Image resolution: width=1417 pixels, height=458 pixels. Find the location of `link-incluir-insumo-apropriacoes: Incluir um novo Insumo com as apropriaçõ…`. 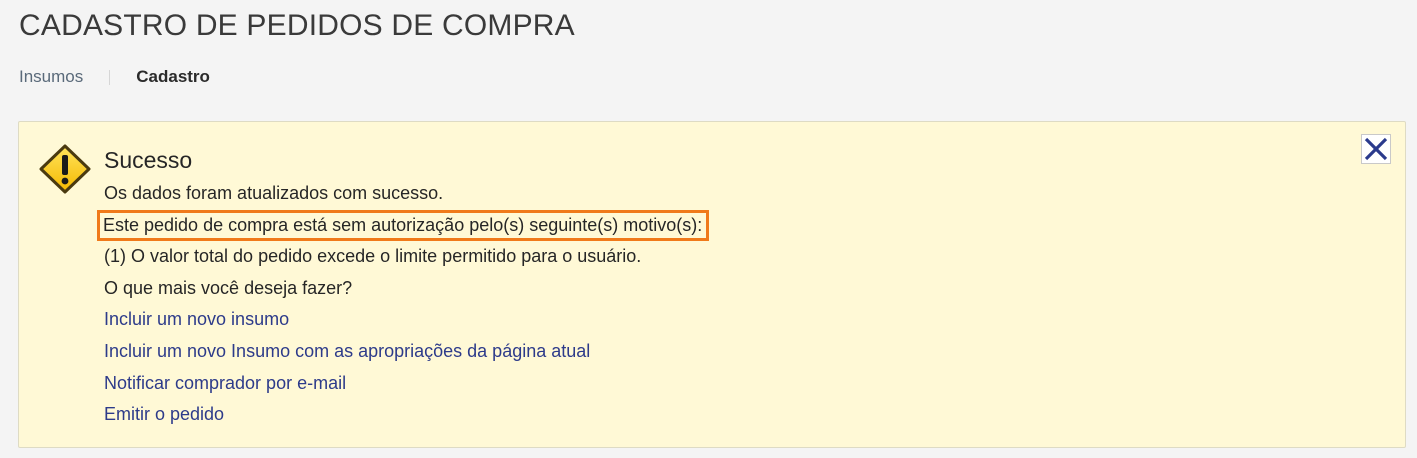

link-incluir-insumo-apropriacoes: Incluir um novo Insumo com as apropriaçõ… is located at coordinates (406, 352).